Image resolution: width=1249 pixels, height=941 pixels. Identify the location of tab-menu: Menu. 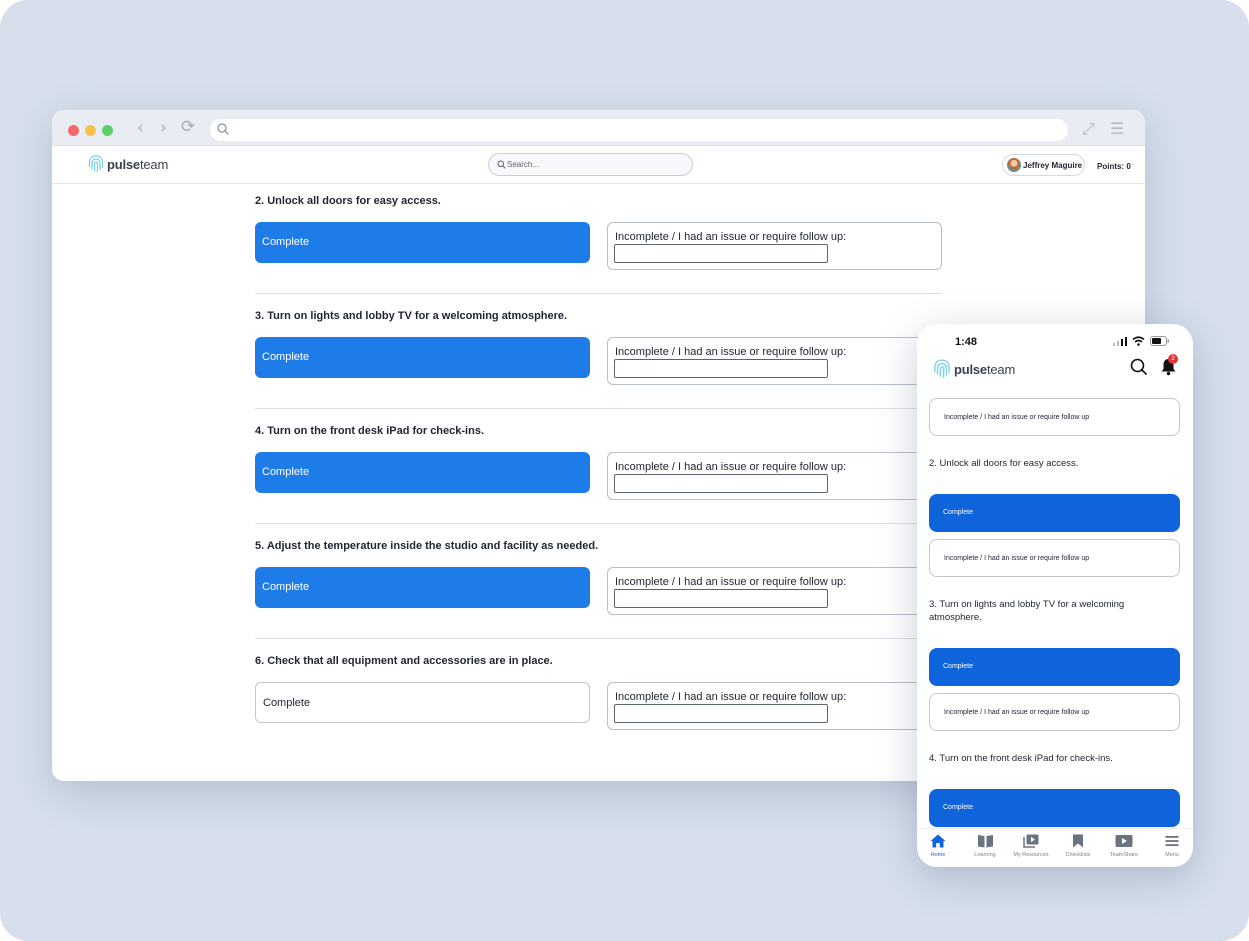
(1171, 846).